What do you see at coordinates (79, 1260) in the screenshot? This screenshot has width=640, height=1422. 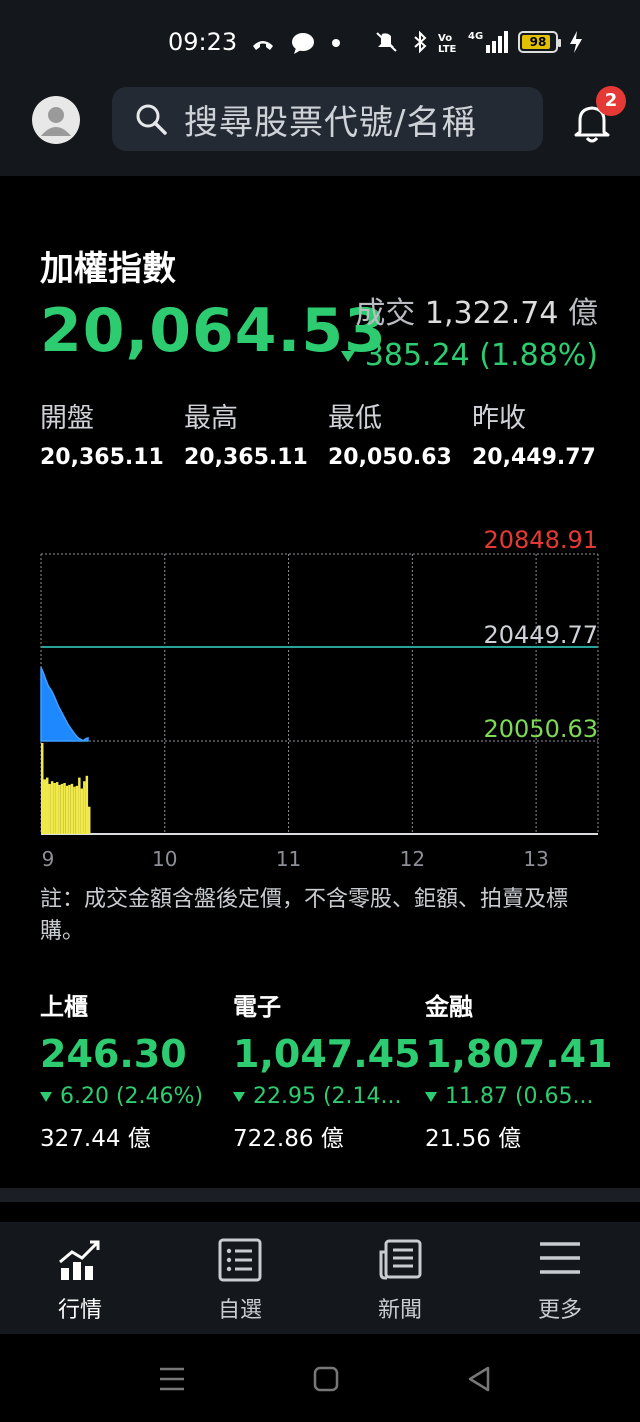 I see `chart-icon` at bounding box center [79, 1260].